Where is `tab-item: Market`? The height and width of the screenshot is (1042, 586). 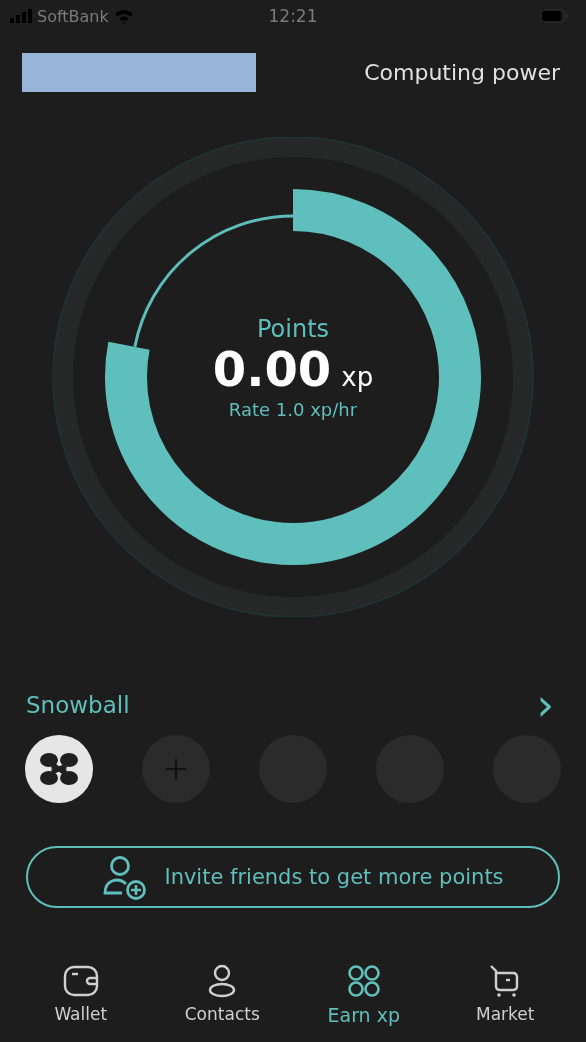 tab-item: Market is located at coordinates (505, 995).